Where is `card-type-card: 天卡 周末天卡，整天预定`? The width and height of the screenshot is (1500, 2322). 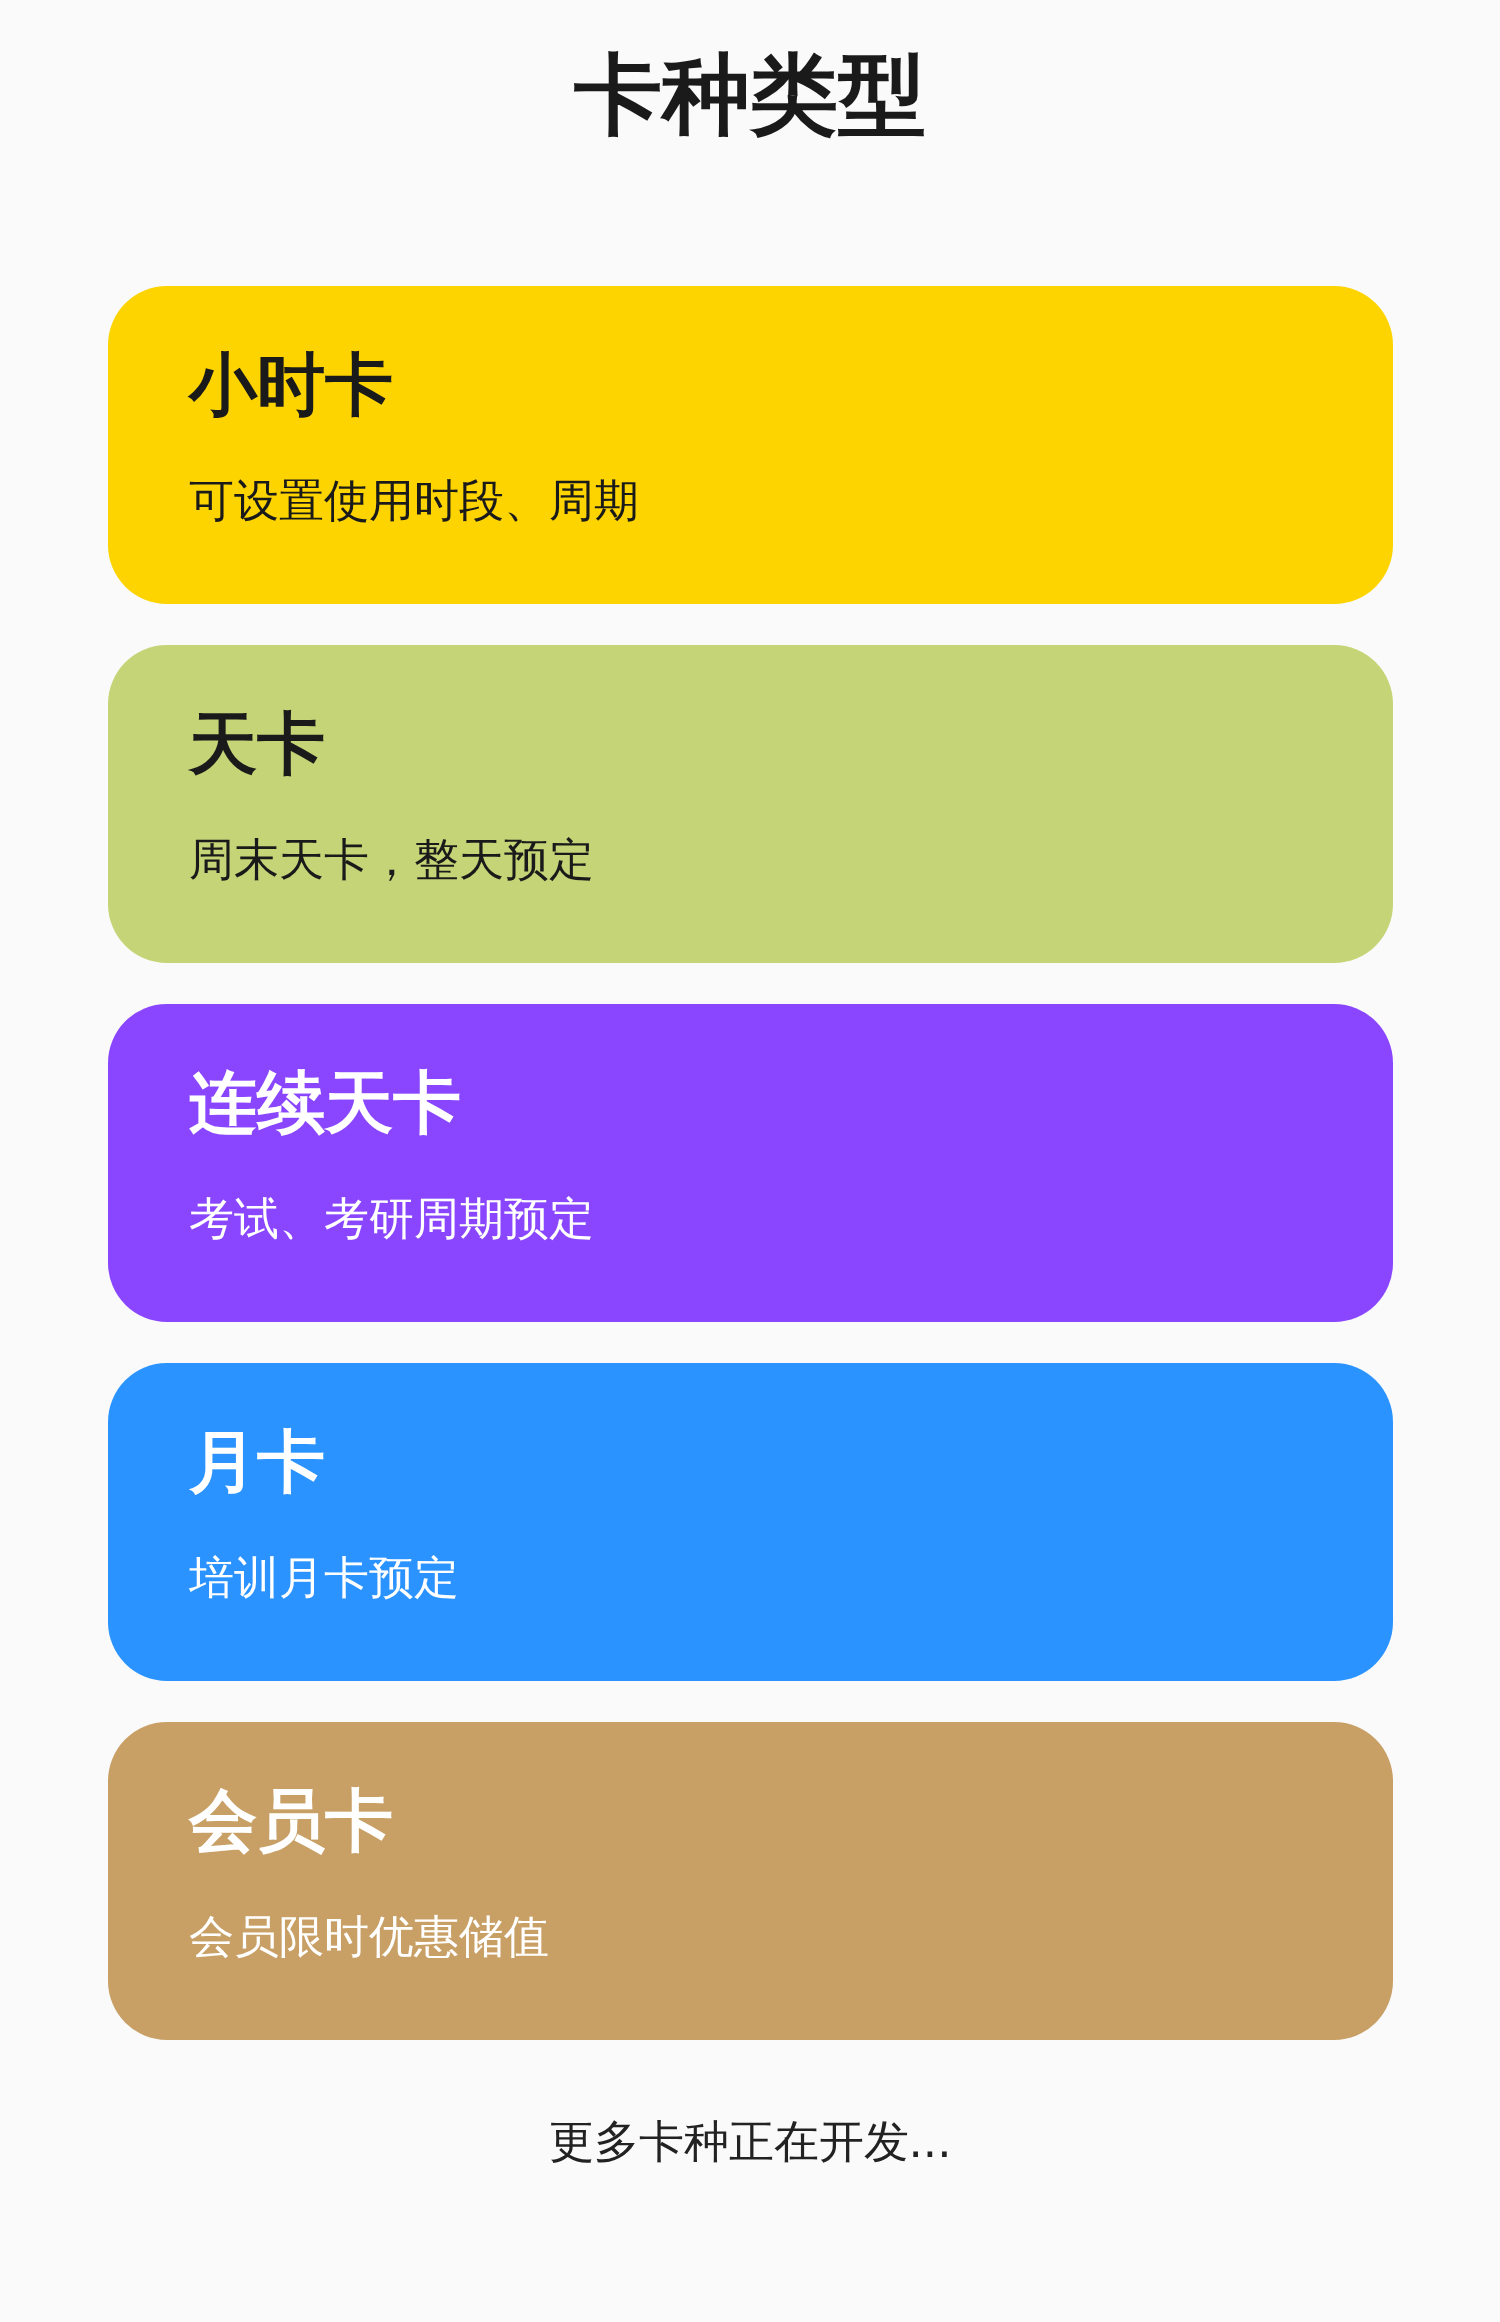
card-type-card: 天卡 周末天卡，整天预定 is located at coordinates (750, 804).